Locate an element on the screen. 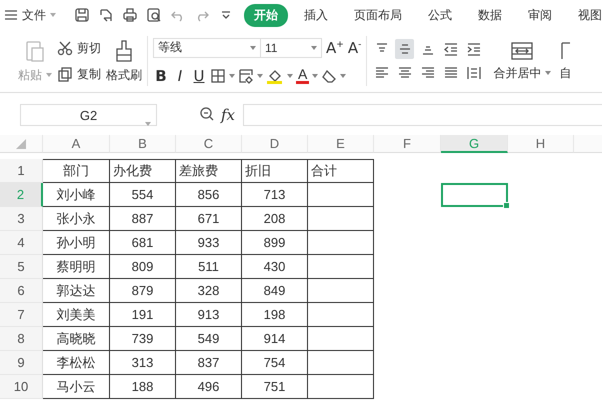 The image size is (602, 400). brush-icon is located at coordinates (124, 50).